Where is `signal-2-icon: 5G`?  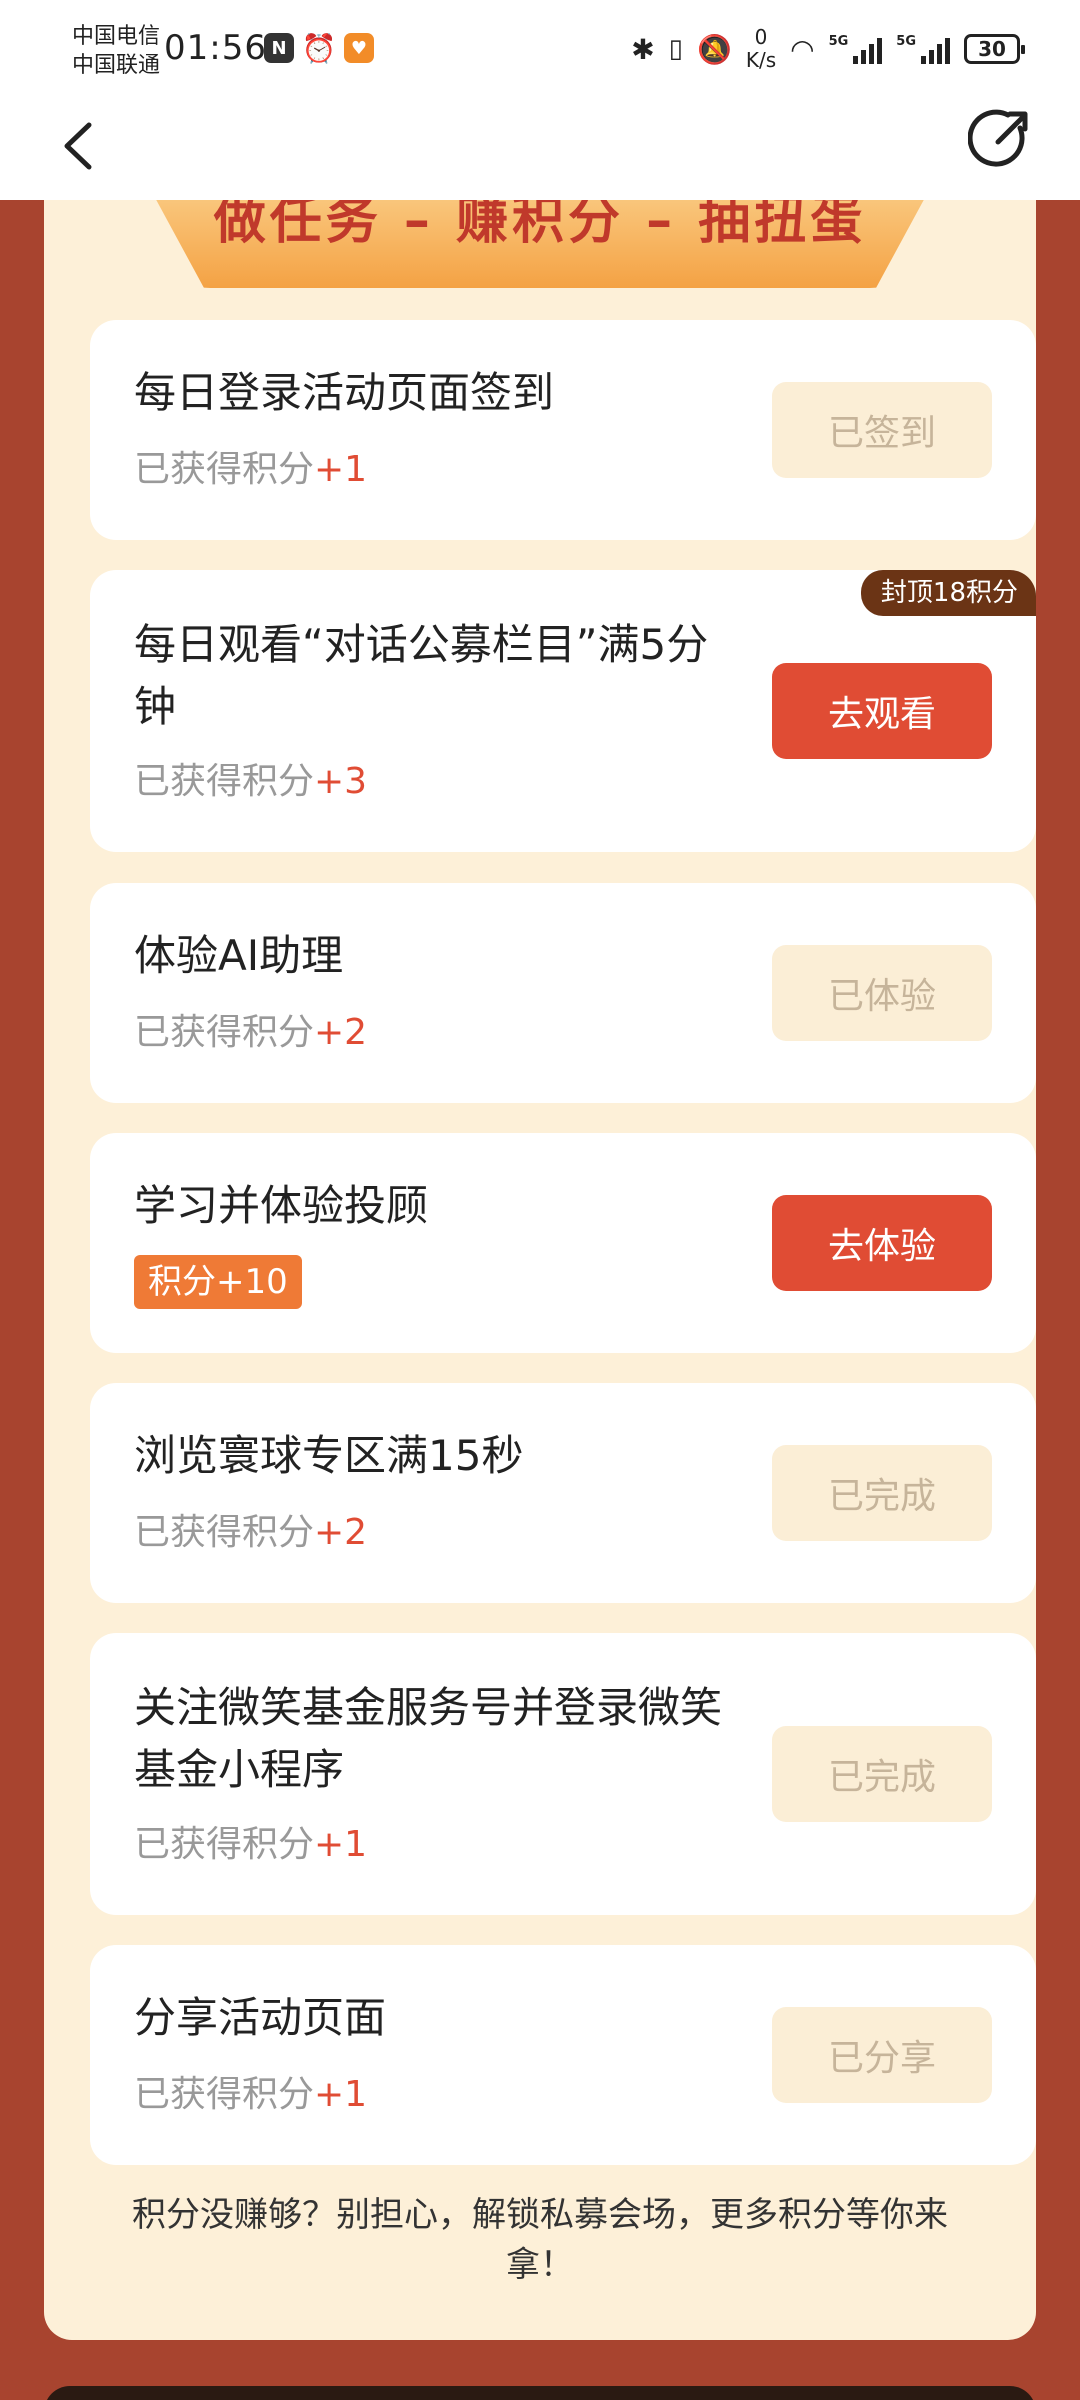
signal-2-icon: 5G is located at coordinates (923, 49).